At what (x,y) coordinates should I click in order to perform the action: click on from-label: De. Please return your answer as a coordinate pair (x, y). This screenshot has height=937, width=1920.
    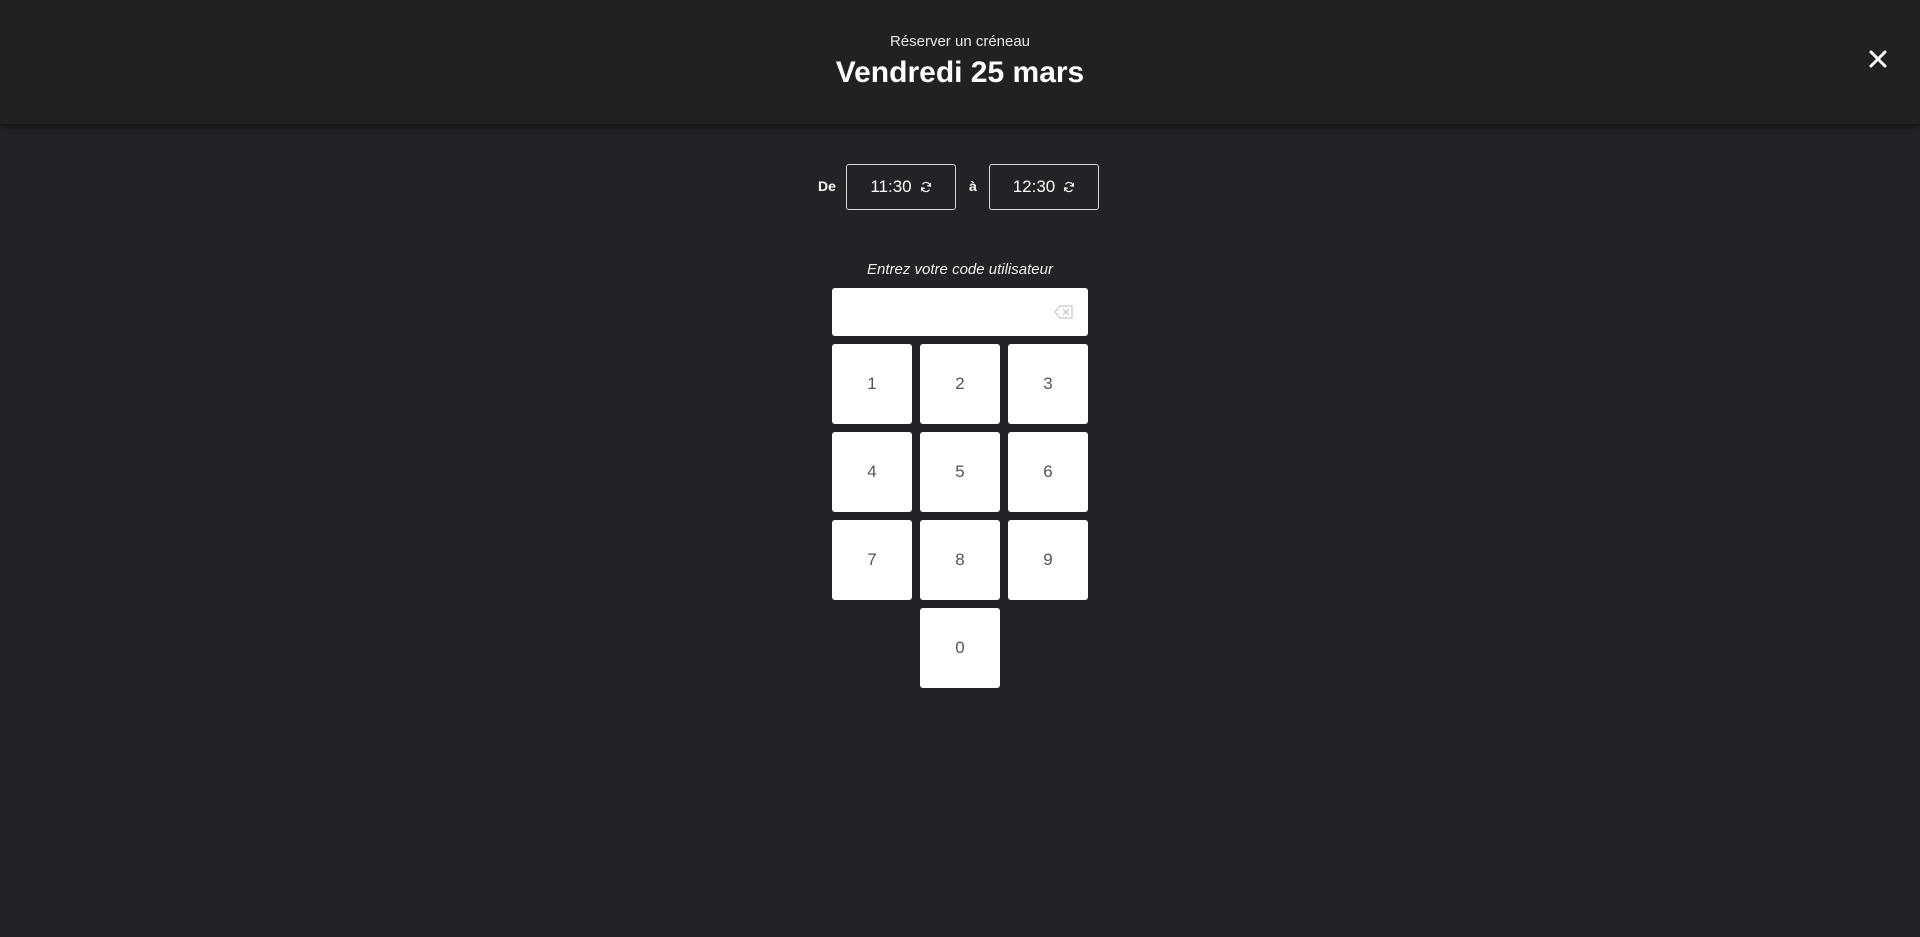
    Looking at the image, I should click on (827, 186).